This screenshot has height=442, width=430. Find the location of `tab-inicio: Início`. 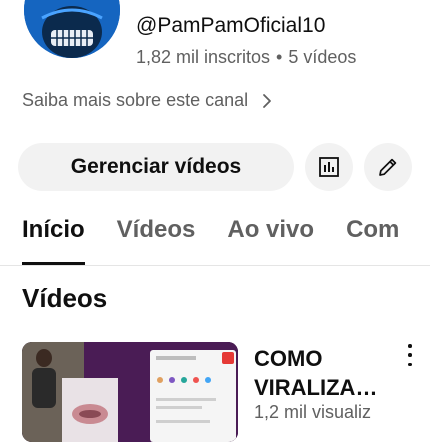

tab-inicio: Início is located at coordinates (53, 241).